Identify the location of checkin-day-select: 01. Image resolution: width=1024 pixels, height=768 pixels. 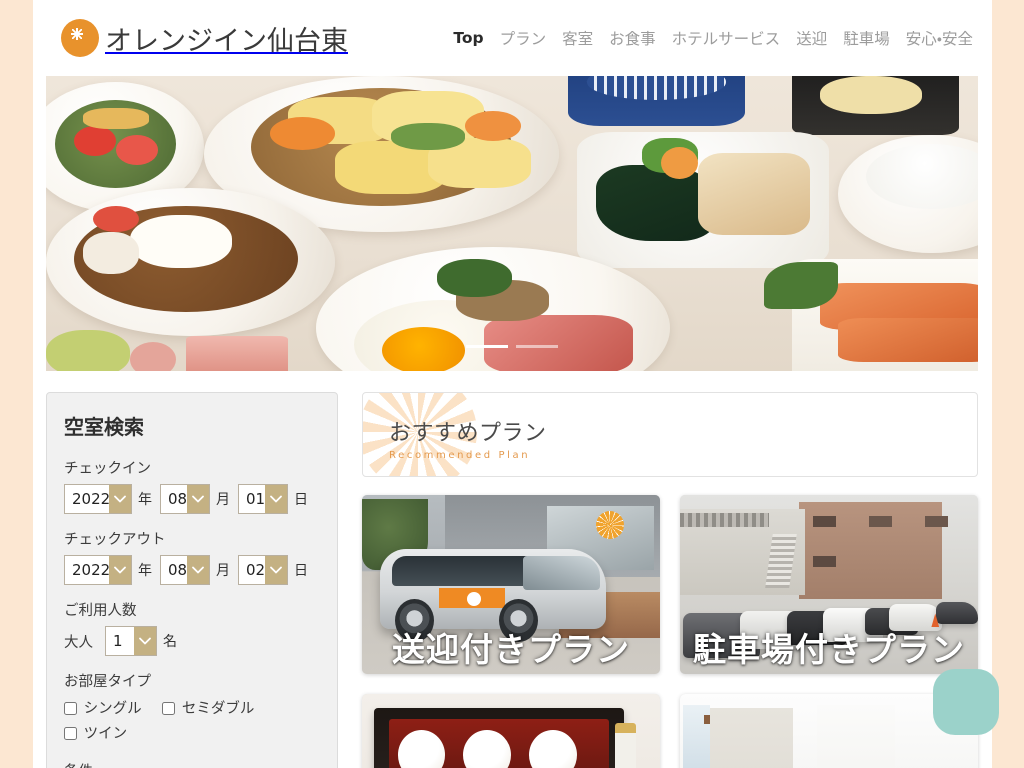
(263, 499).